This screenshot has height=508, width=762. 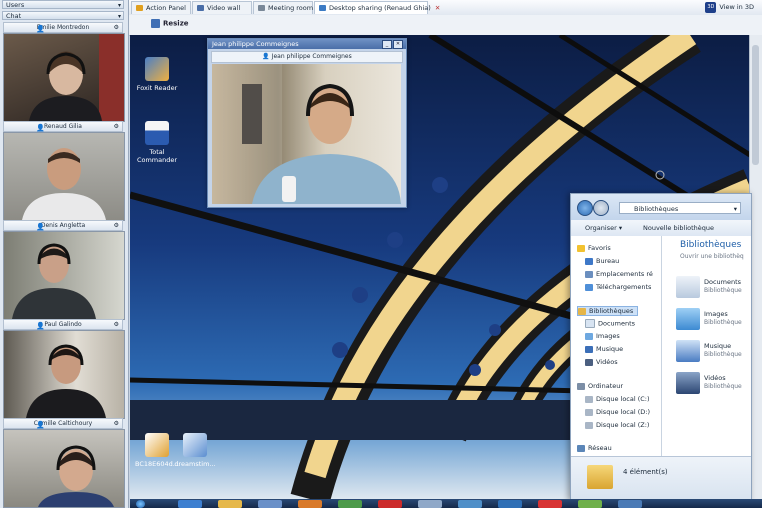 I want to click on document-file-icon, so click(x=157, y=445).